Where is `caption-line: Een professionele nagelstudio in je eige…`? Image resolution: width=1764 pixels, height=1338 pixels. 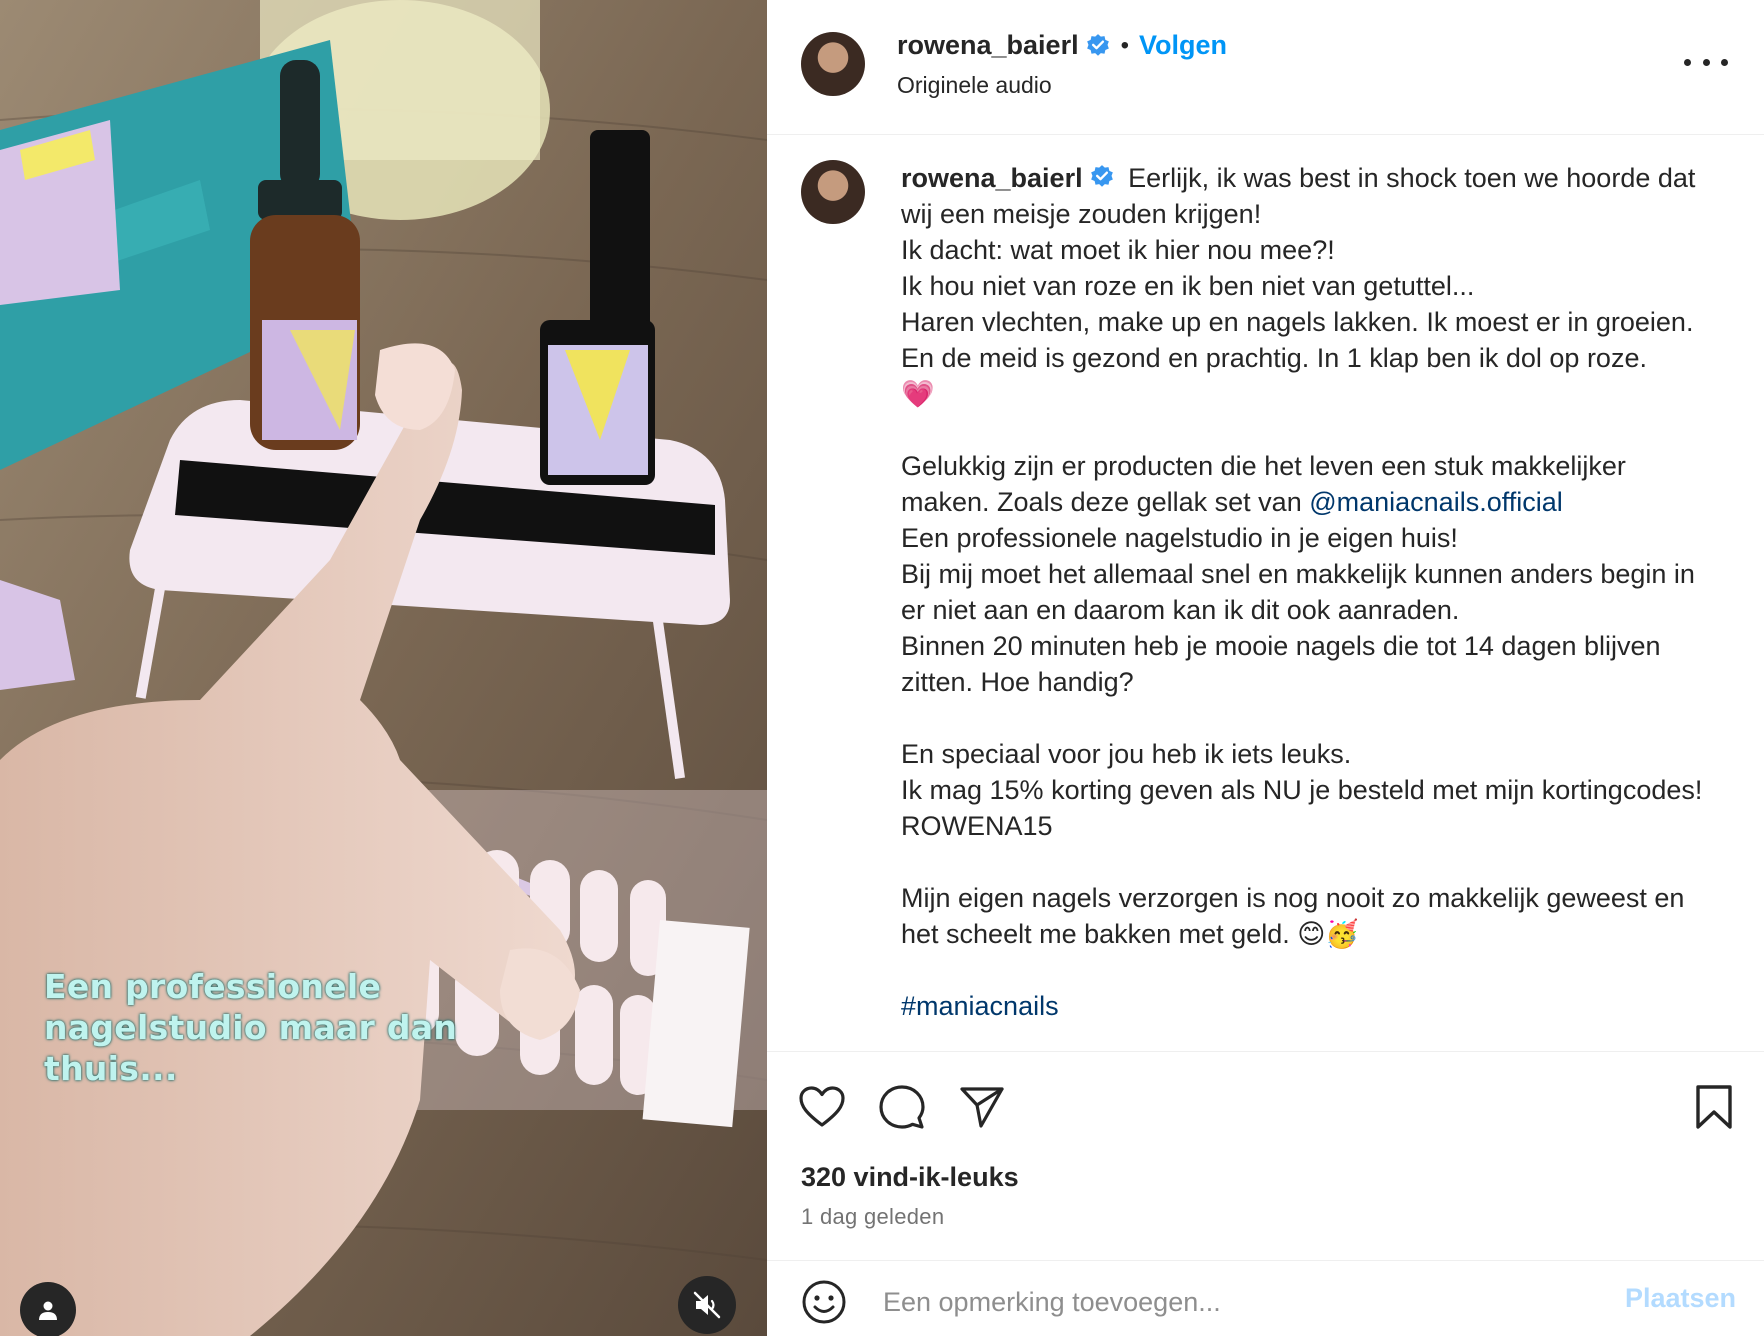 caption-line: Een professionele nagelstudio in je eige… is located at coordinates (1179, 538).